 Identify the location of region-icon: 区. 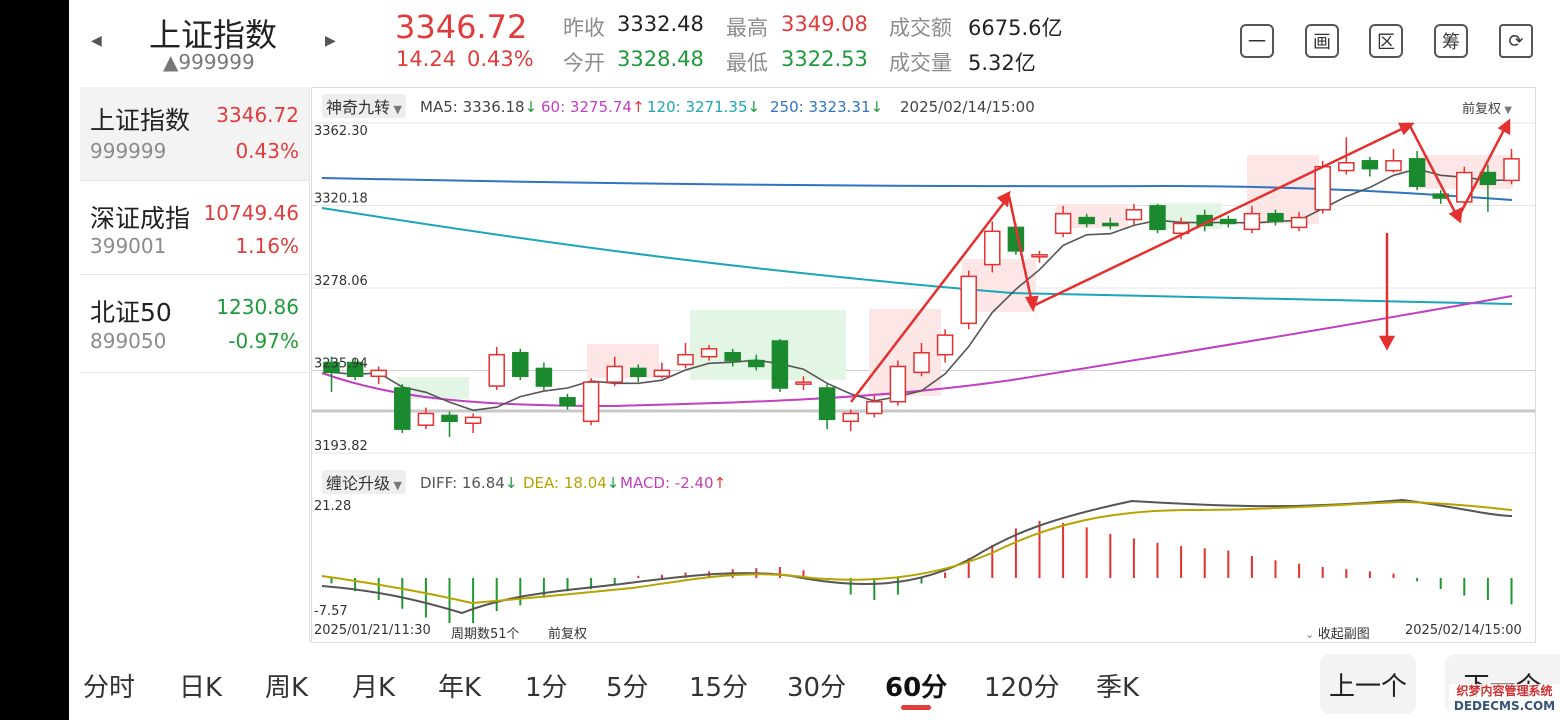
(1386, 41).